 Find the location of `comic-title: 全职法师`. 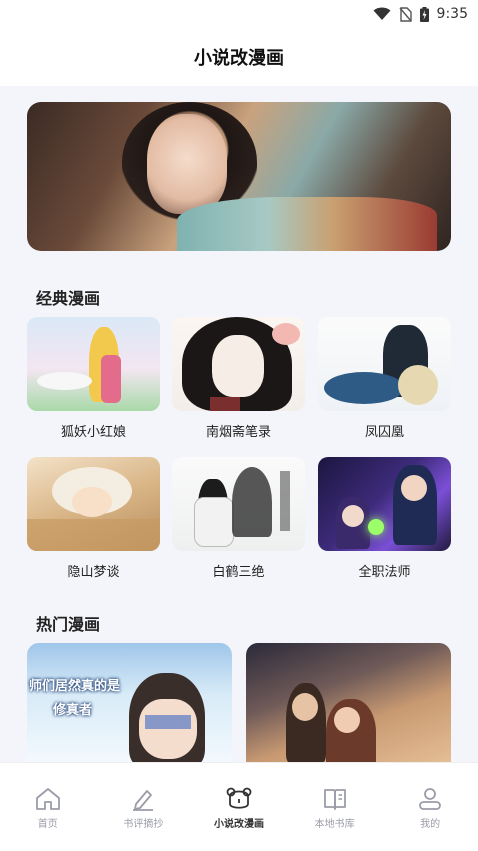

comic-title: 全职法师 is located at coordinates (384, 572).